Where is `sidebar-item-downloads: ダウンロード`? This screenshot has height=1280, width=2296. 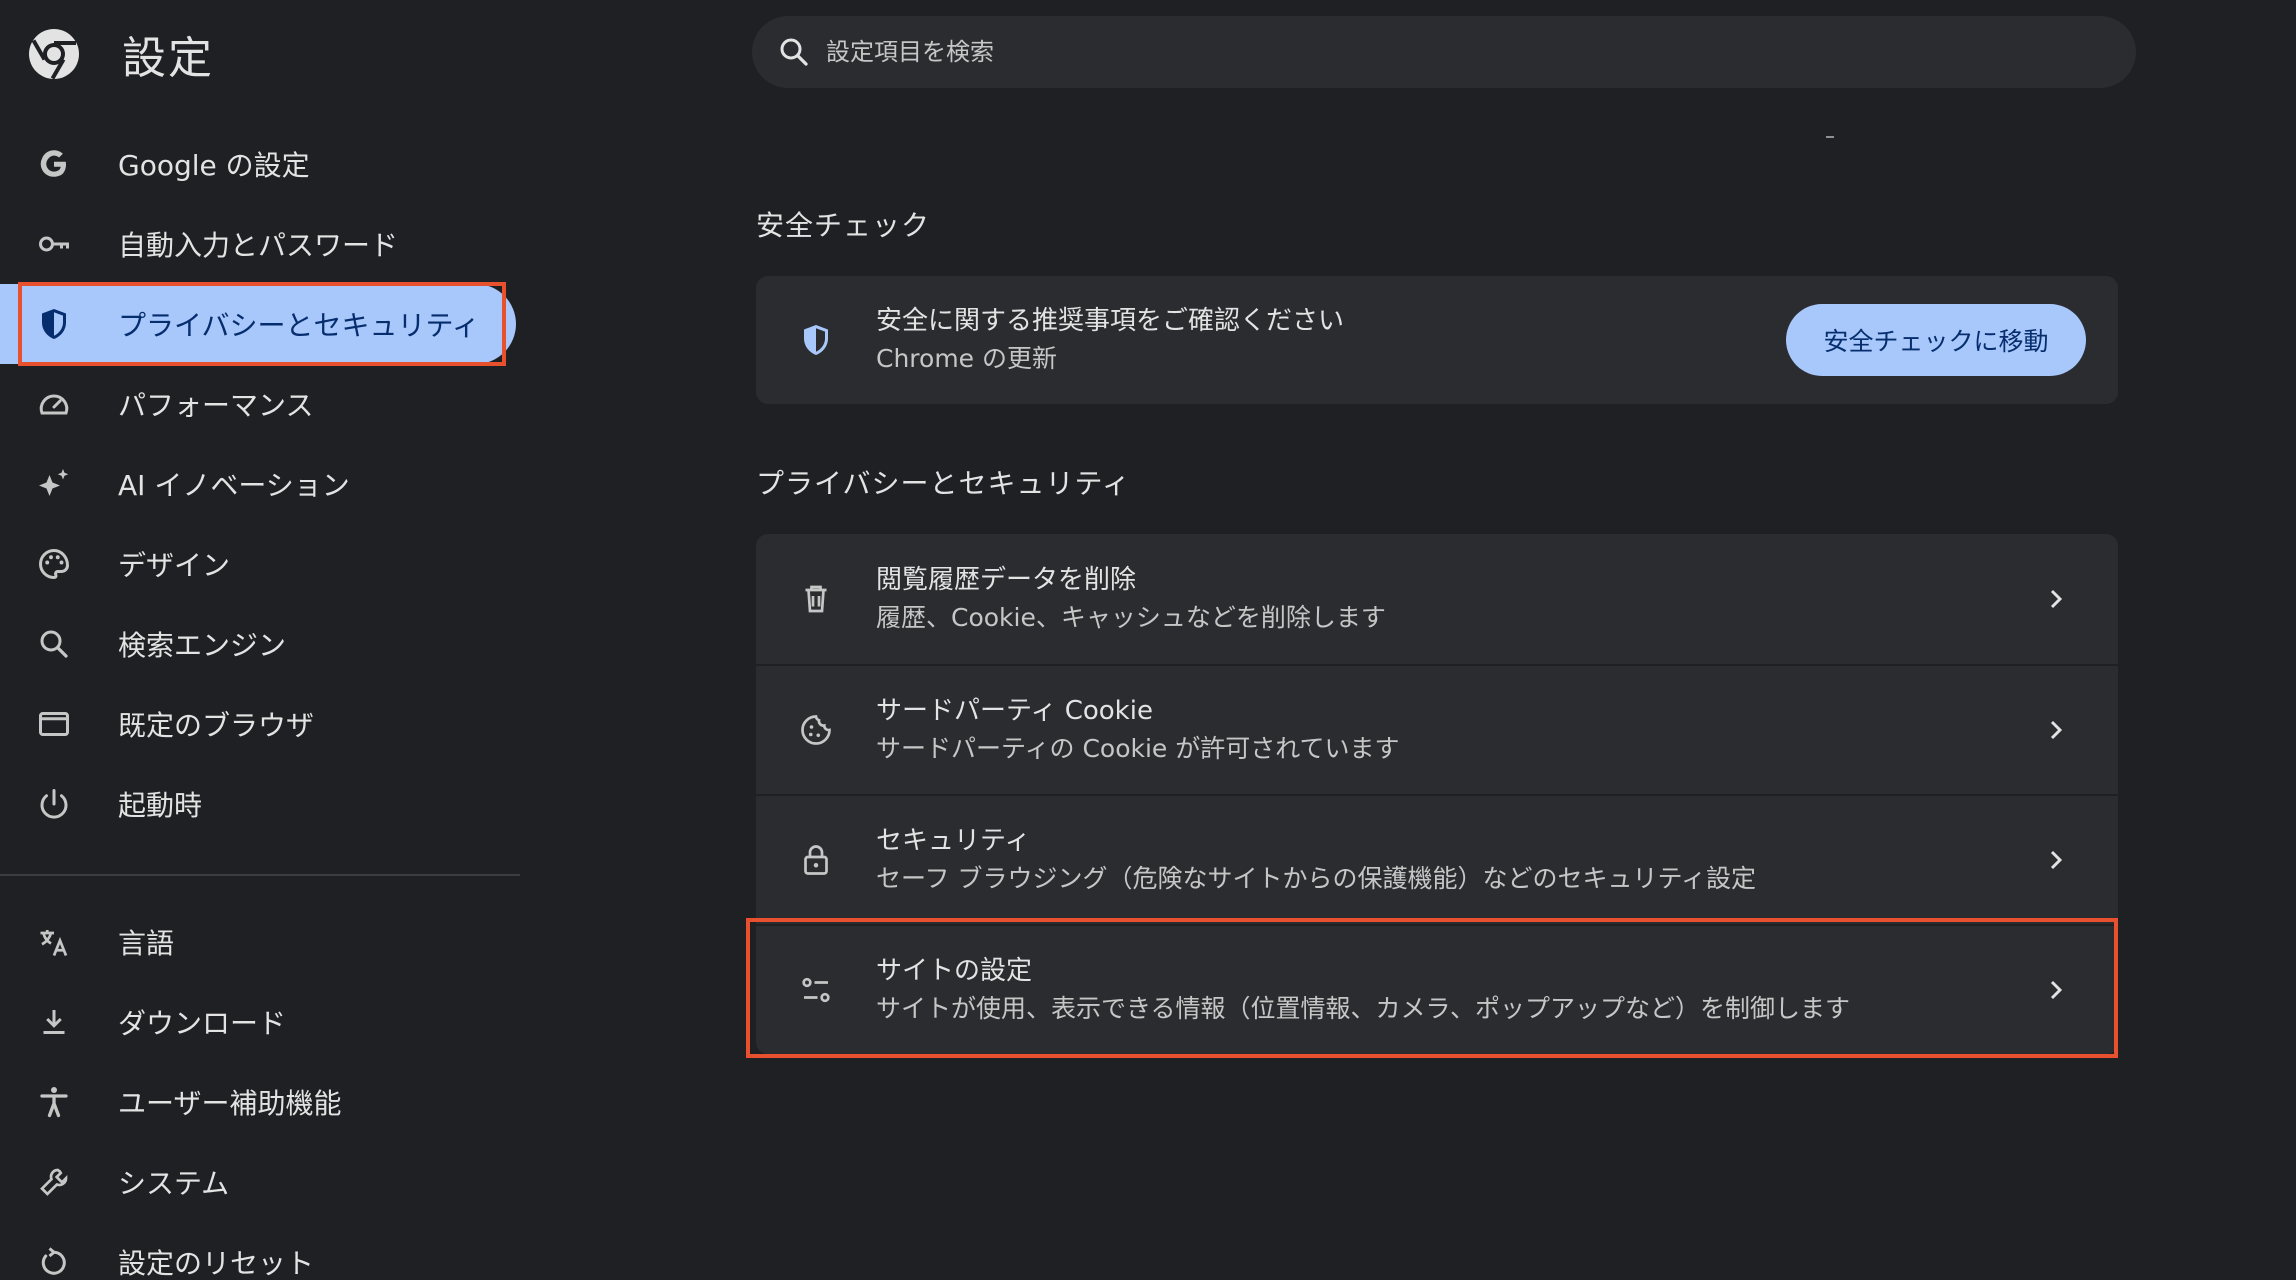
sidebar-item-downloads: ダウンロード is located at coordinates (258, 1022).